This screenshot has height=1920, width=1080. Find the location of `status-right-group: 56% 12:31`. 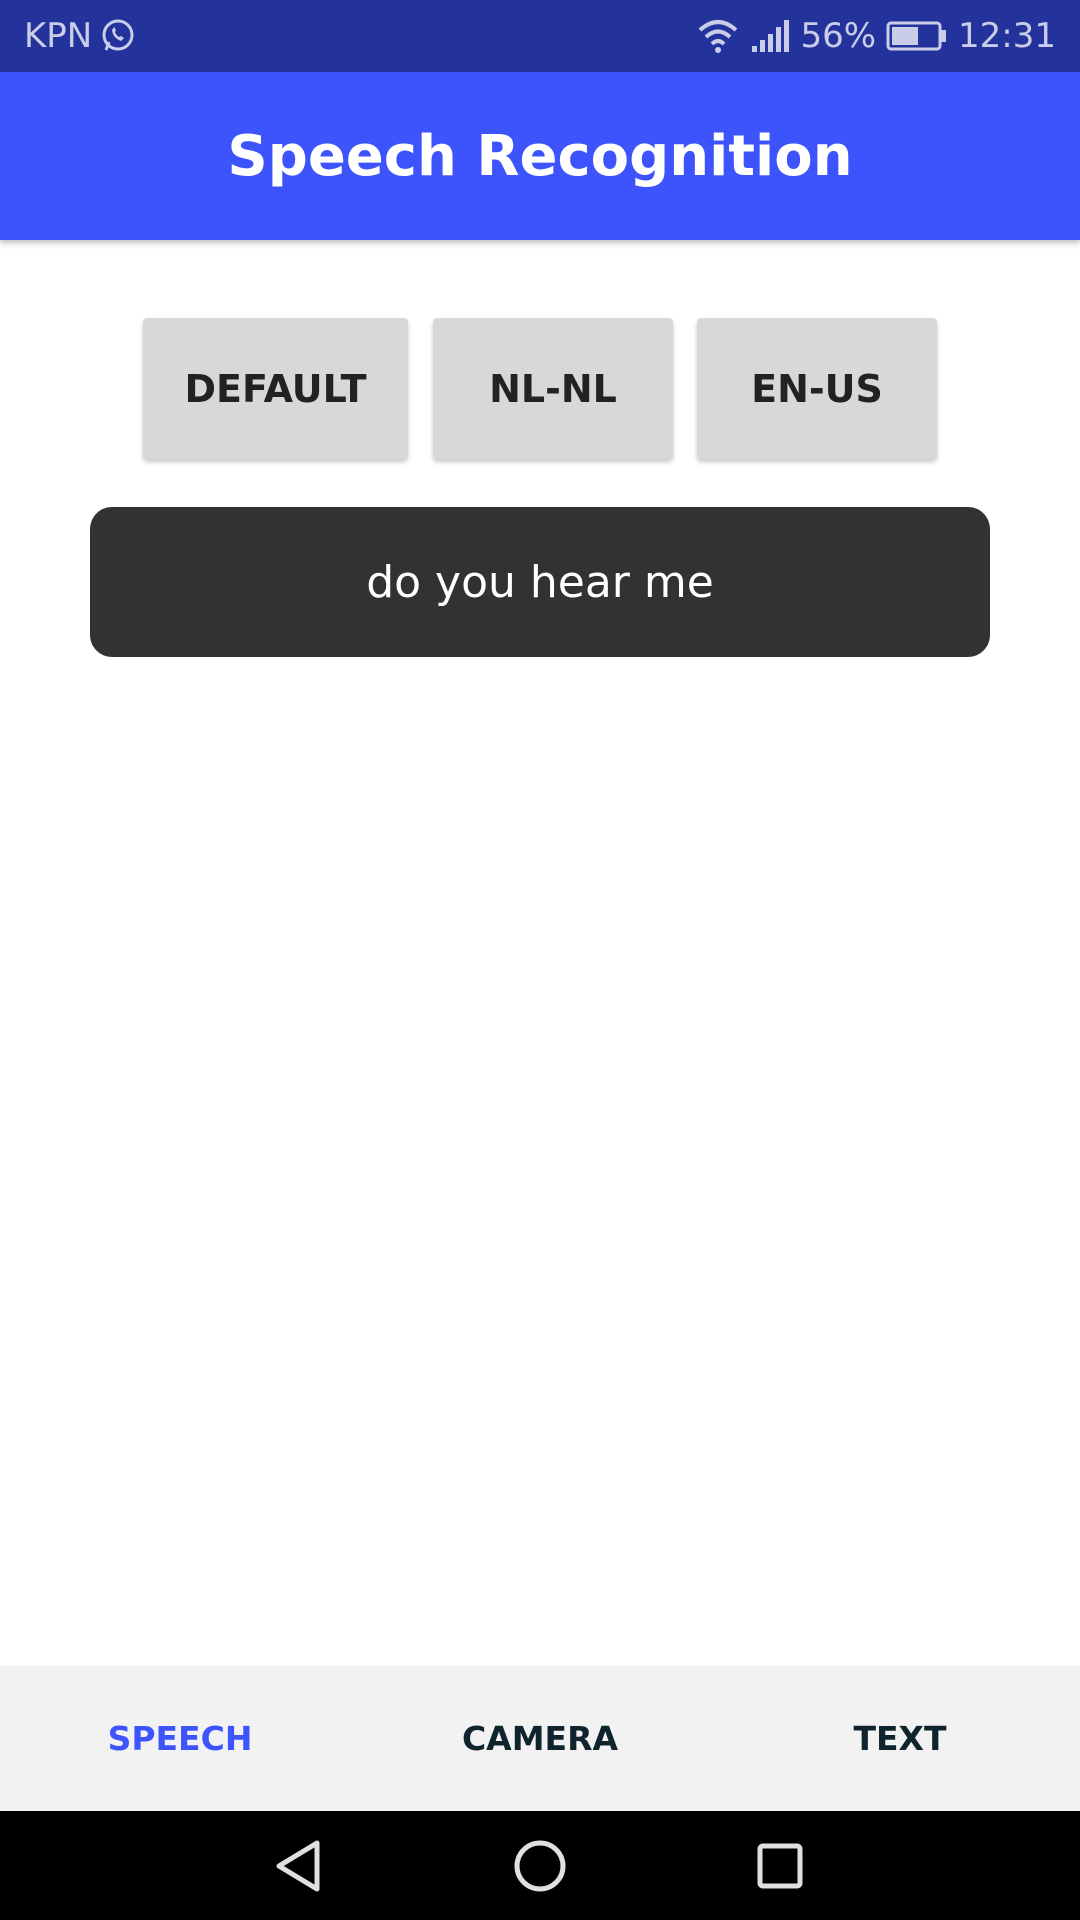

status-right-group: 56% 12:31 is located at coordinates (871, 36).